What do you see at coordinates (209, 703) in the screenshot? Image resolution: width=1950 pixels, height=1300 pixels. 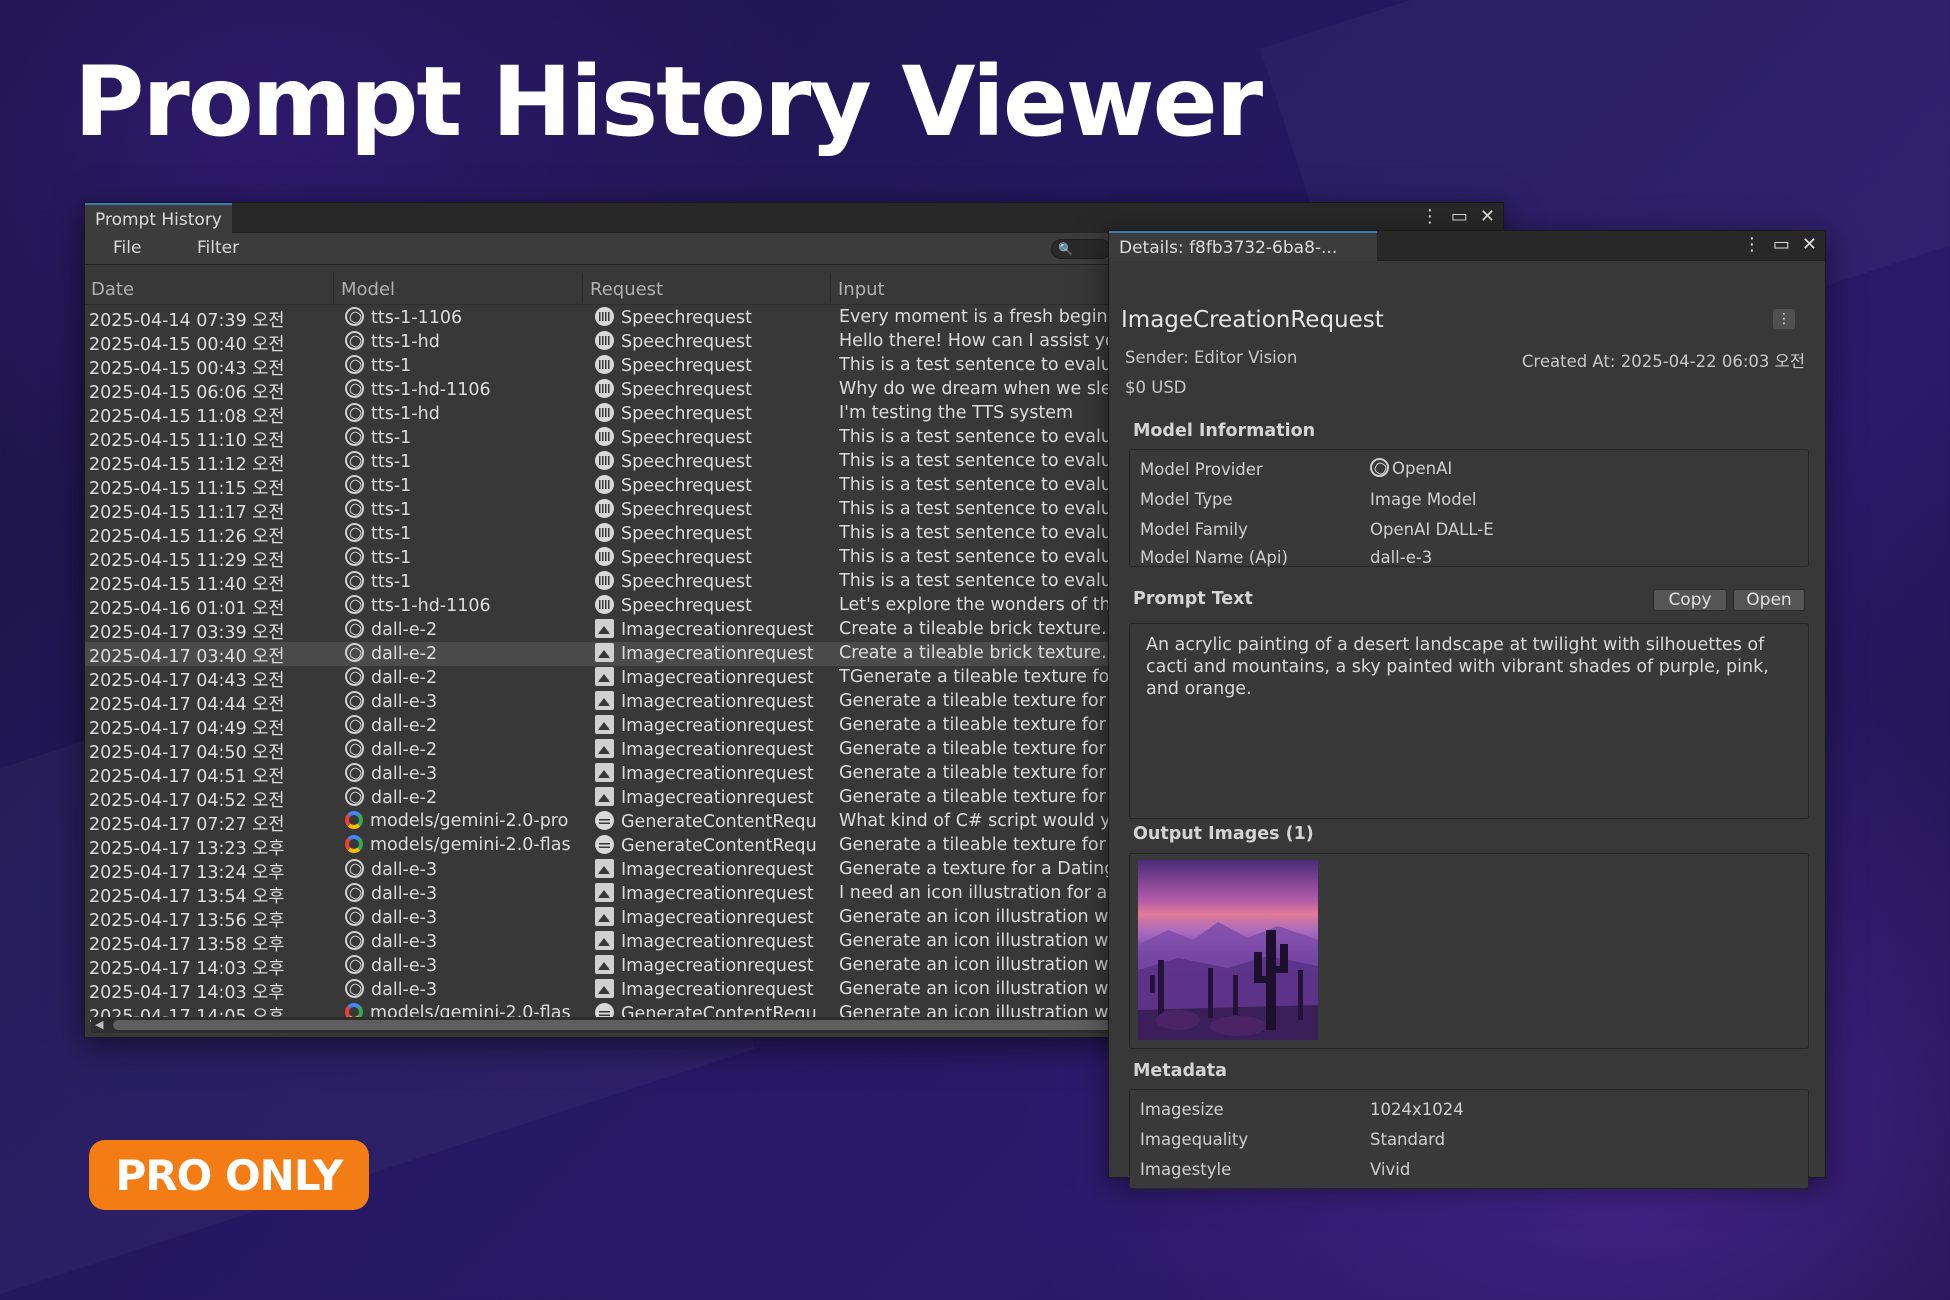 I see `date-cell: 2025-04-17 04:44 오전` at bounding box center [209, 703].